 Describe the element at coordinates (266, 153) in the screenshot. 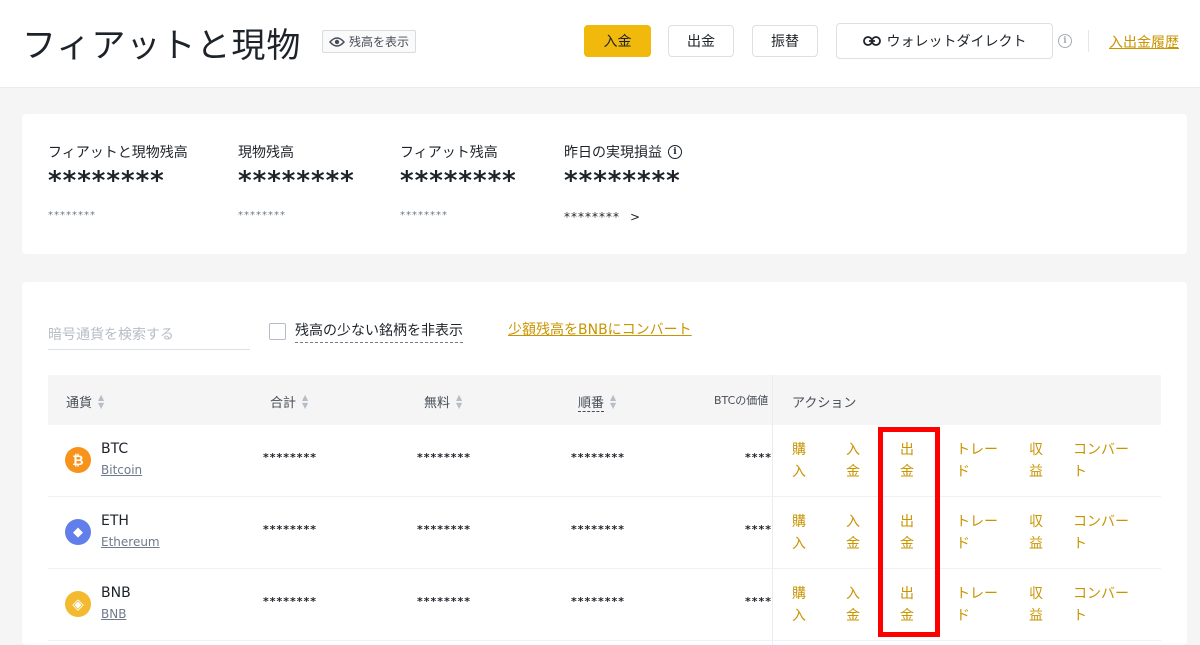

I see `spot-balance-label: 現物残高` at that location.